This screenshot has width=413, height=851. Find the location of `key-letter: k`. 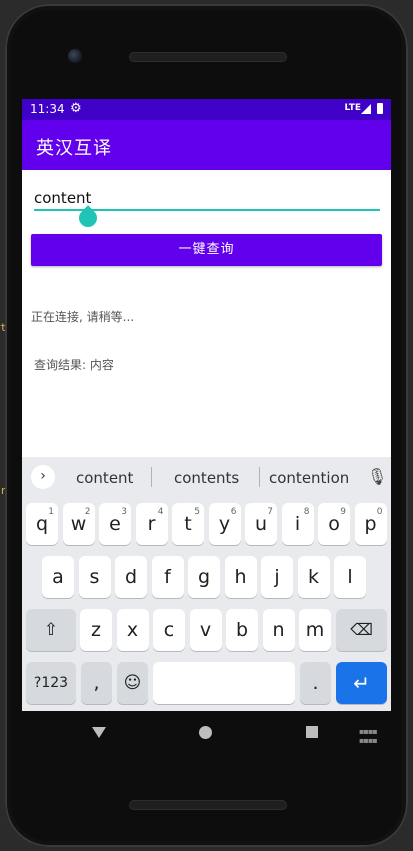

key-letter: k is located at coordinates (313, 577).